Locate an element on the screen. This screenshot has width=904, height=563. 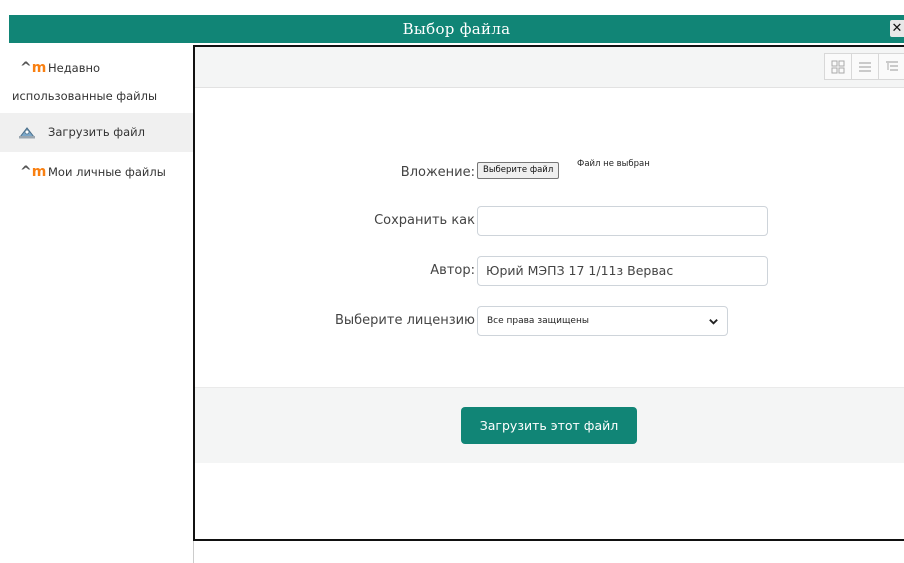
view-list-button is located at coordinates (865, 66).